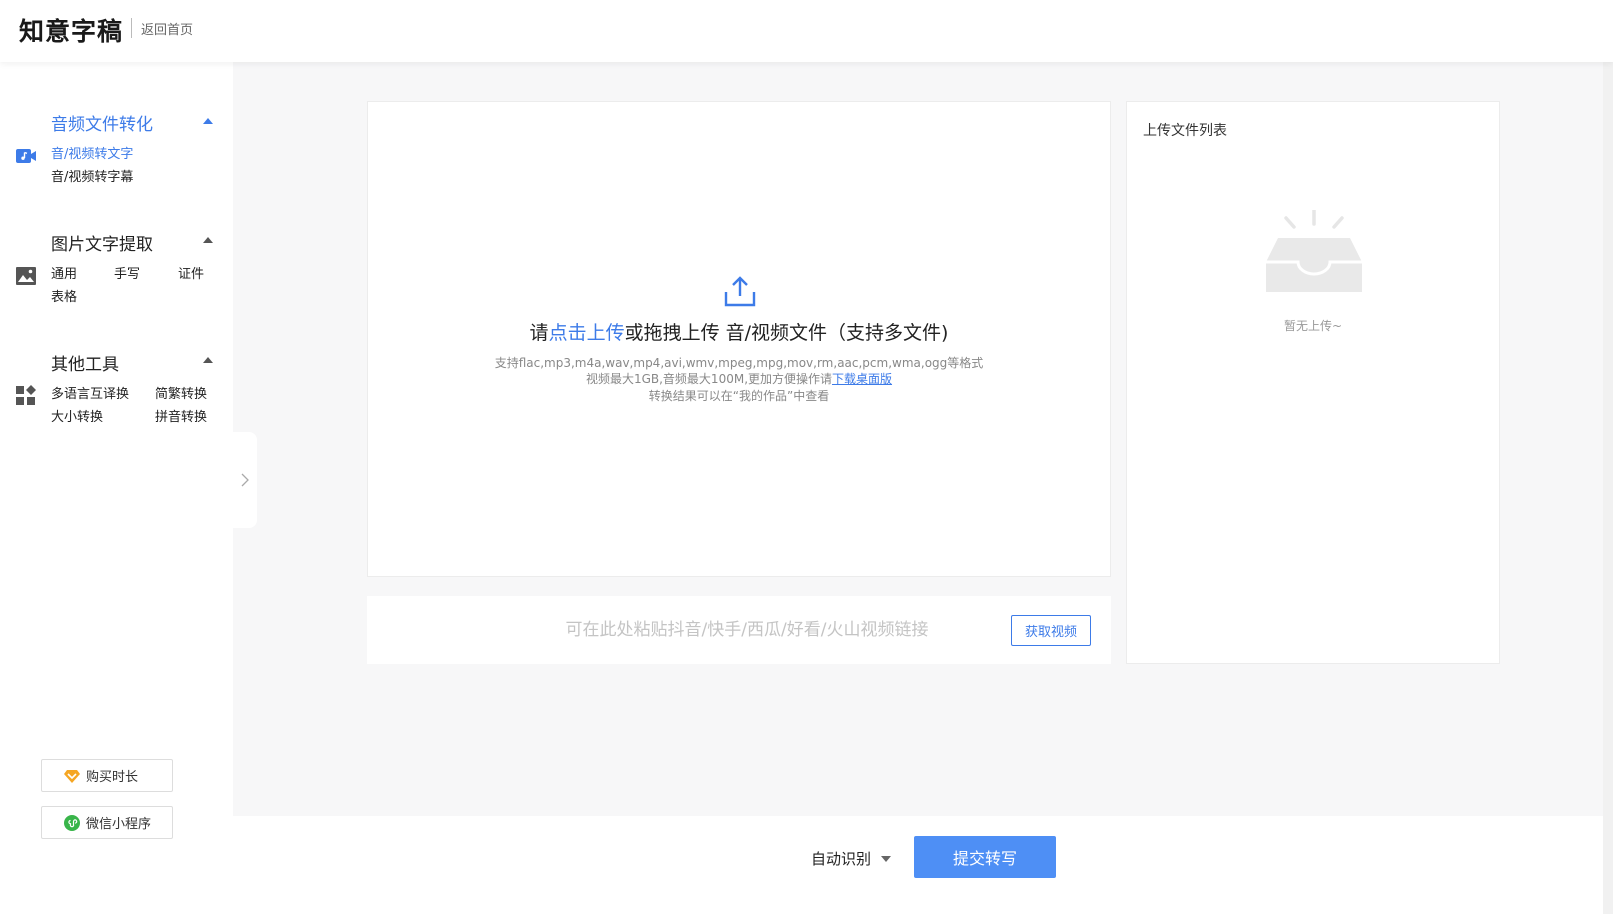  What do you see at coordinates (539, 333) in the screenshot?
I see `upload-prefix: 请` at bounding box center [539, 333].